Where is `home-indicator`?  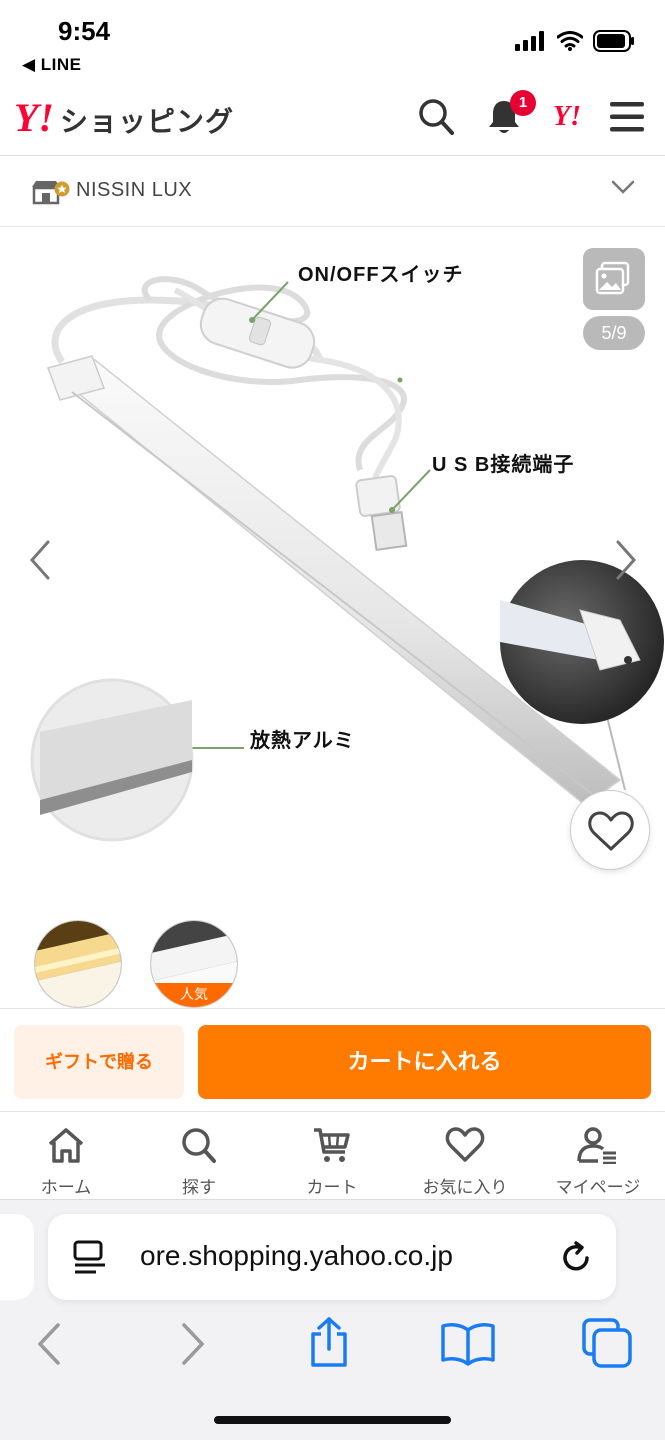
home-indicator is located at coordinates (332, 1420).